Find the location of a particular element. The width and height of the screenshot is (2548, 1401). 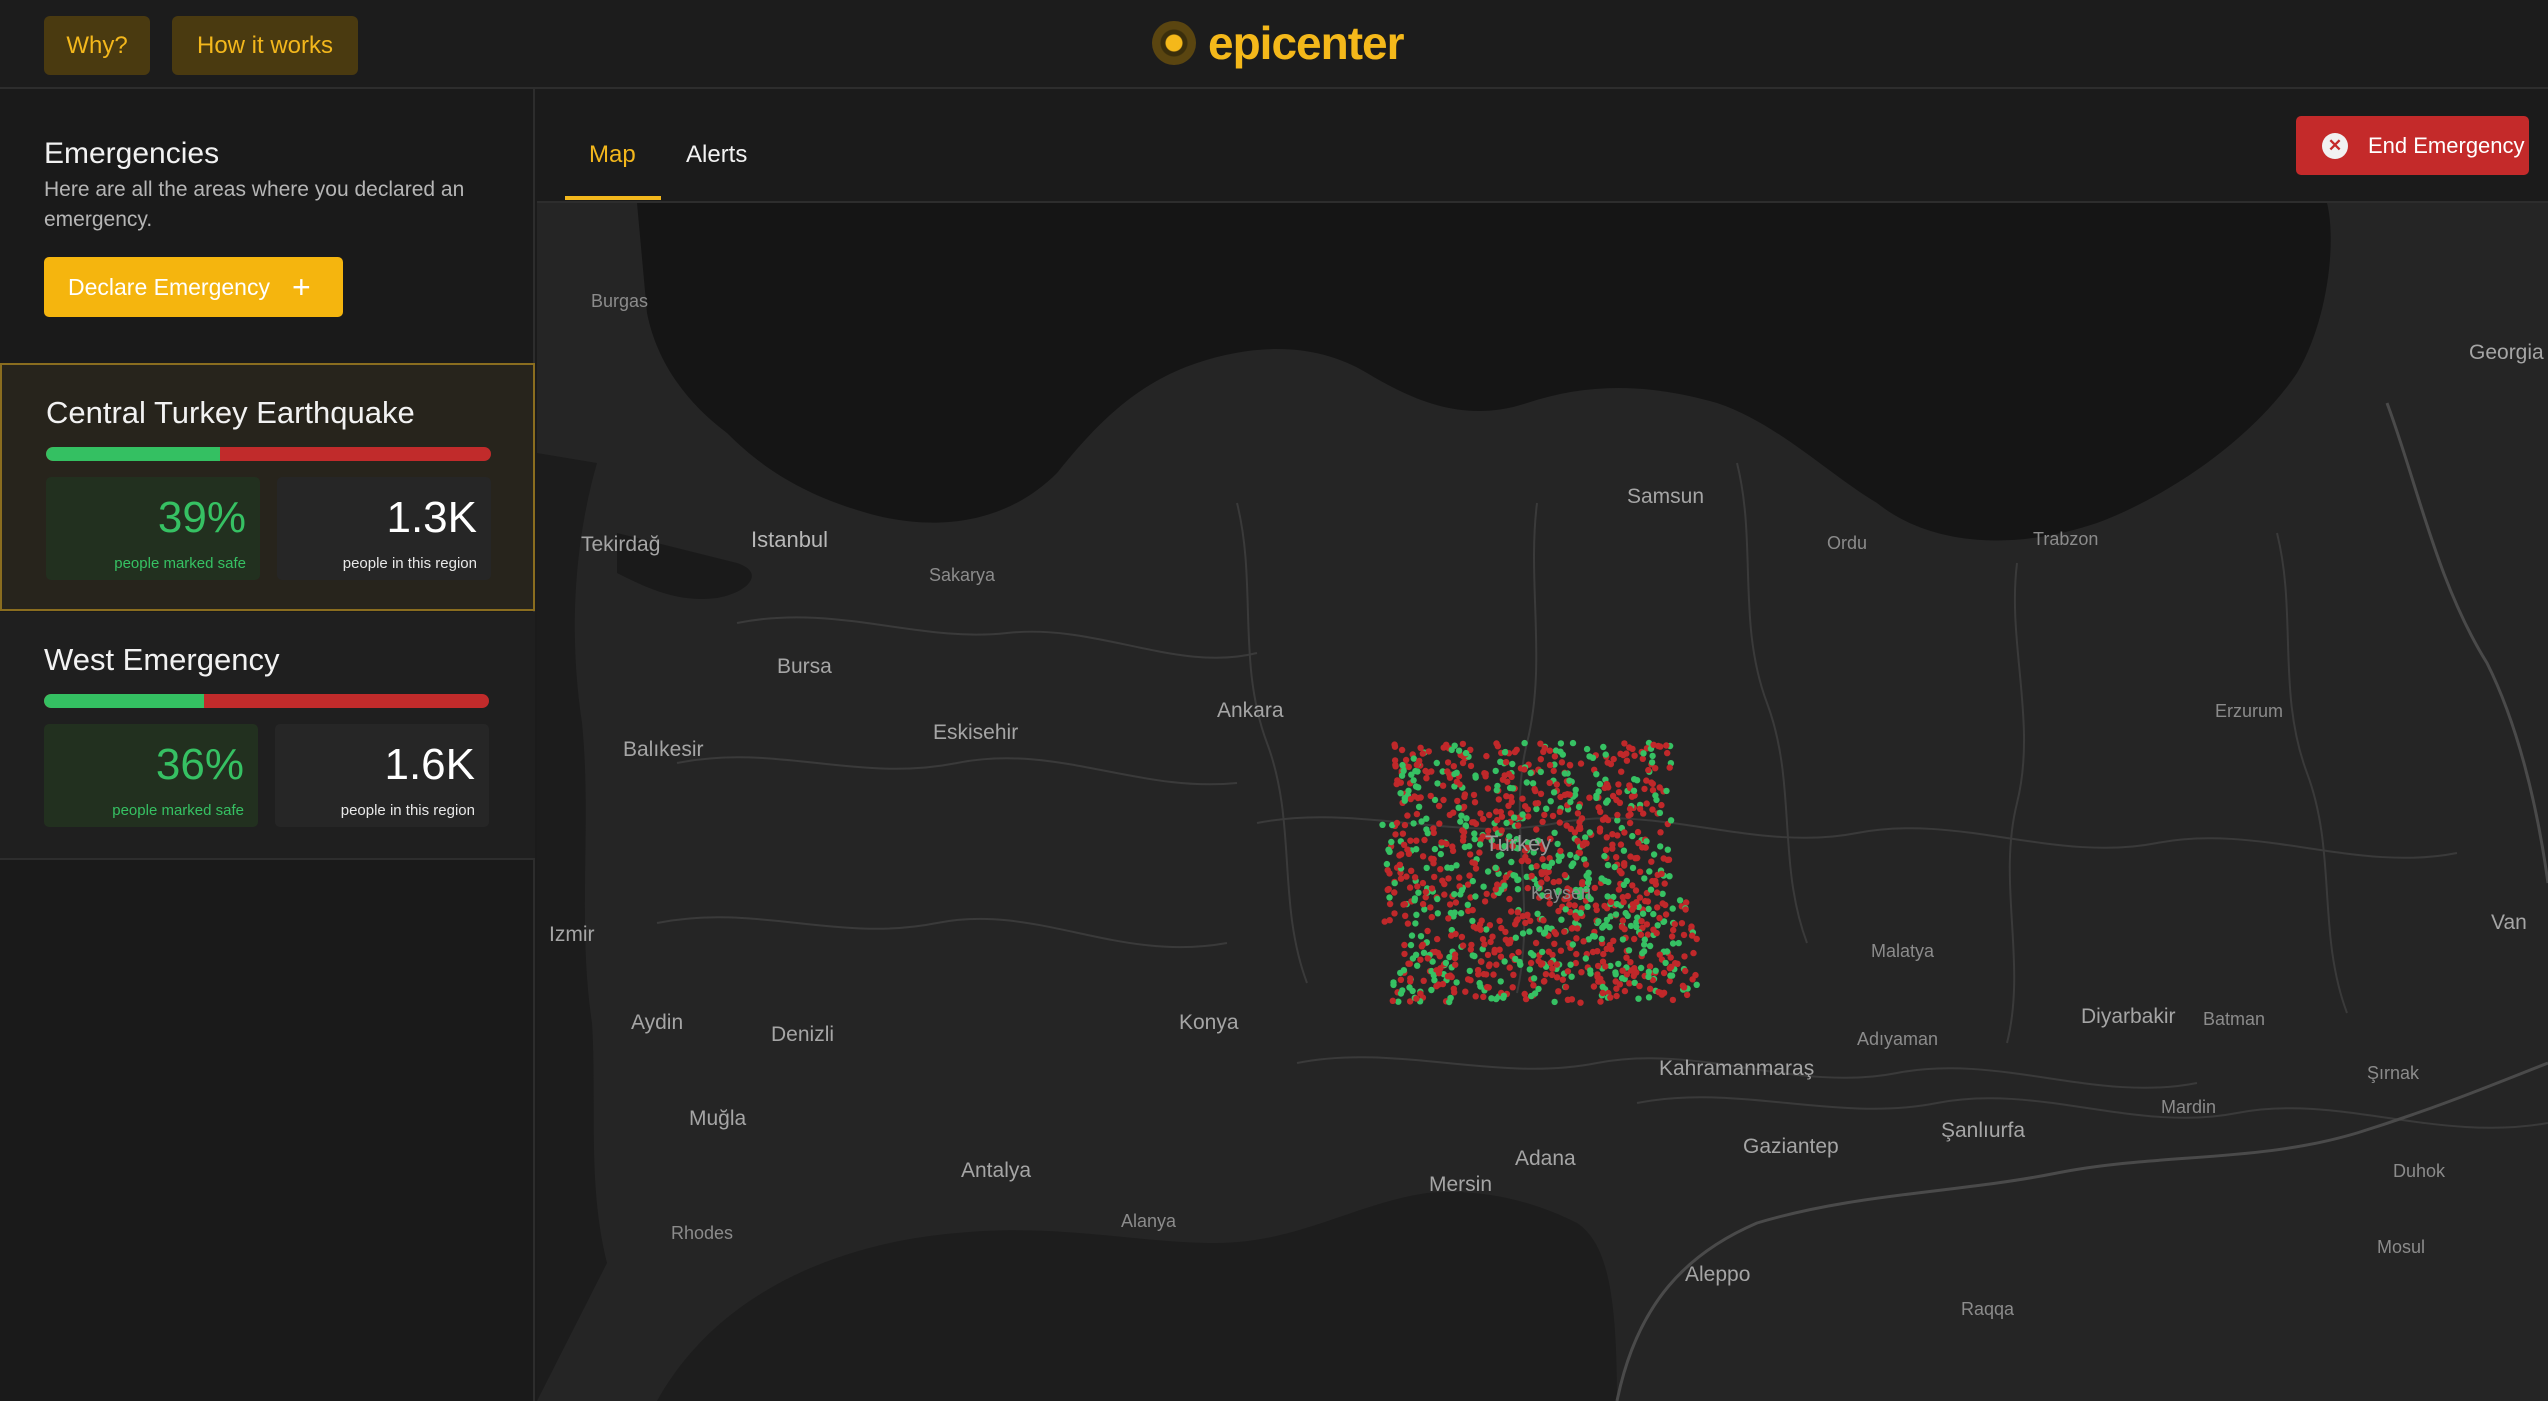

why-button: Why? is located at coordinates (97, 45).